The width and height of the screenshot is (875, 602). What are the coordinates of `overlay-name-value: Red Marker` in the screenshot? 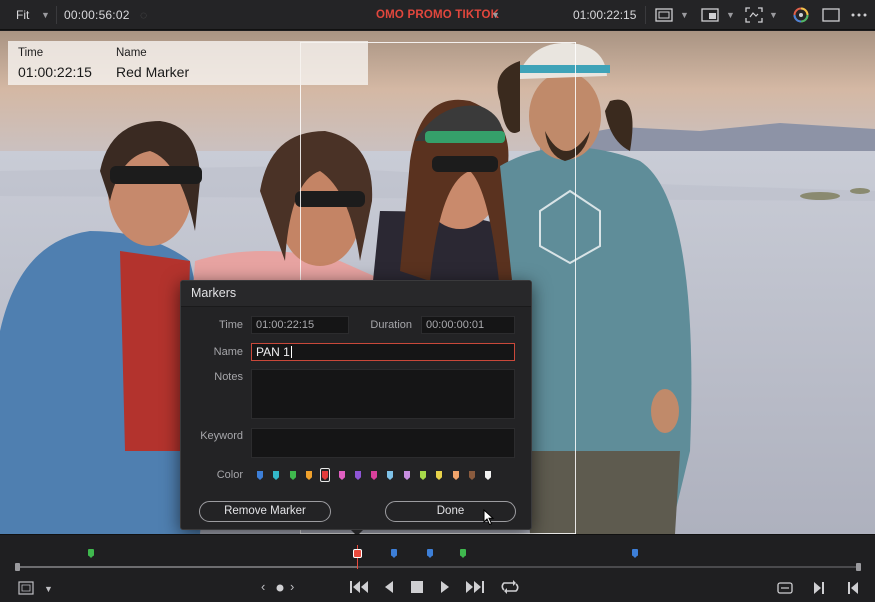 It's located at (153, 72).